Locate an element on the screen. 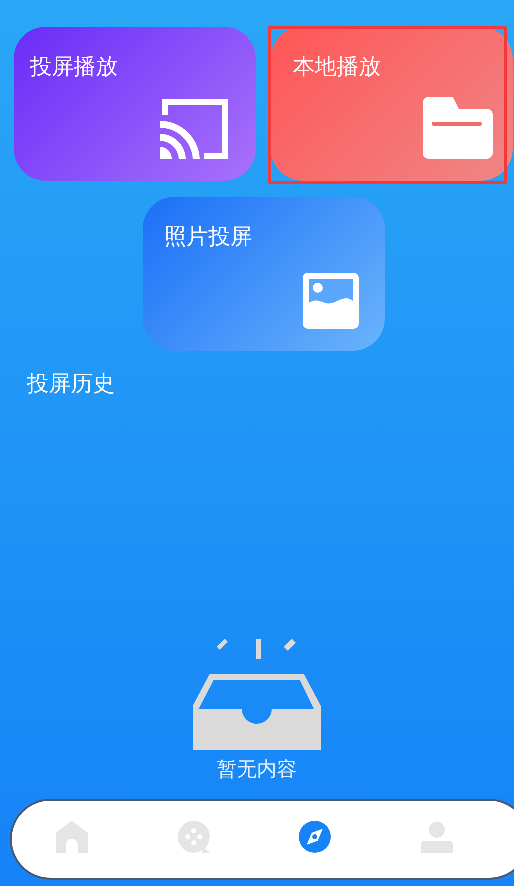 The image size is (514, 886). section-title: 投屏历史 is located at coordinates (71, 385).